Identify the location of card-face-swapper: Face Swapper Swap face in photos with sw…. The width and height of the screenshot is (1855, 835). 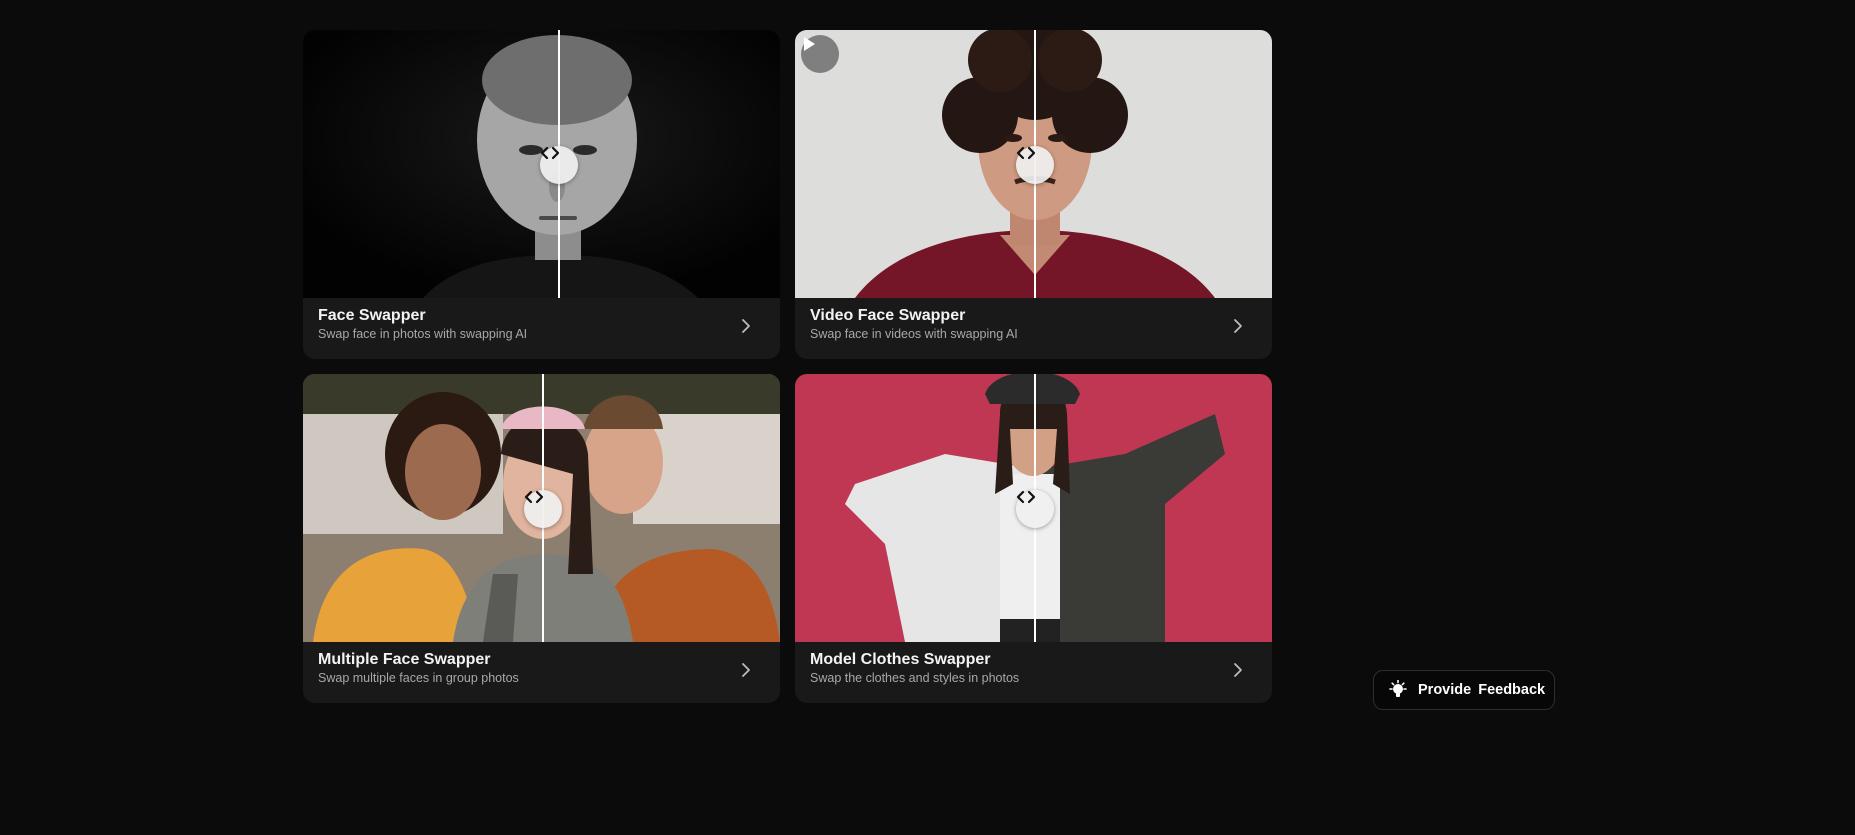
(541, 194).